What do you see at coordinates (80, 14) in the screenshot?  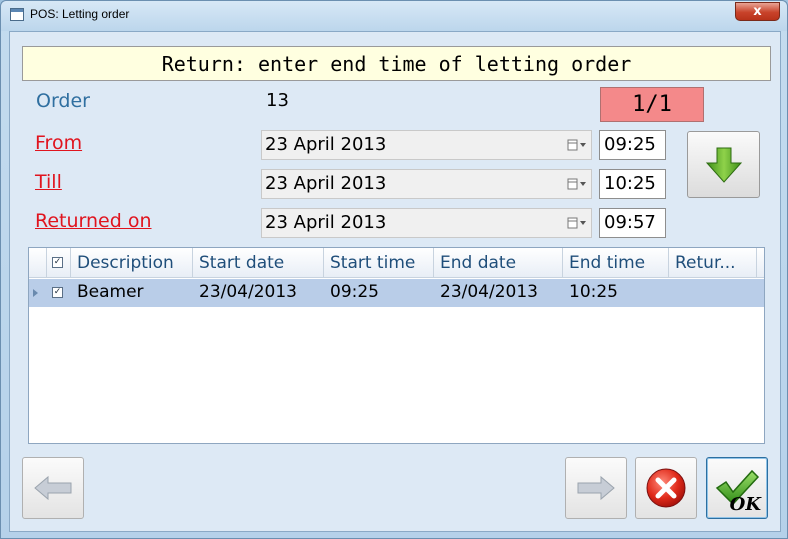 I see `window-title: POS: Letting order` at bounding box center [80, 14].